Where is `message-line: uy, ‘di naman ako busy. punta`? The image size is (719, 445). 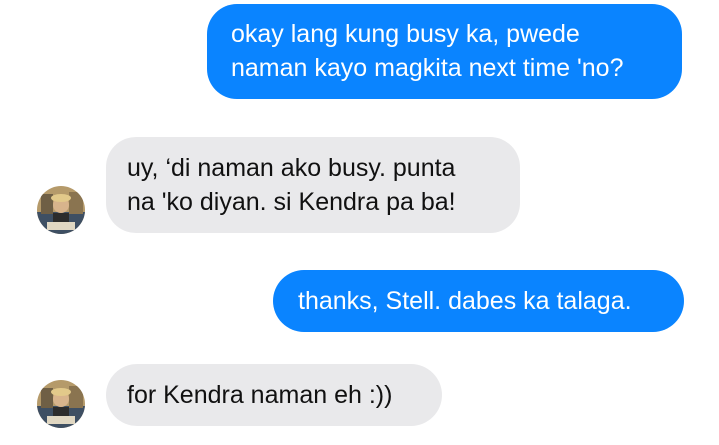
message-line: uy, ‘di naman ako busy. punta is located at coordinates (291, 168).